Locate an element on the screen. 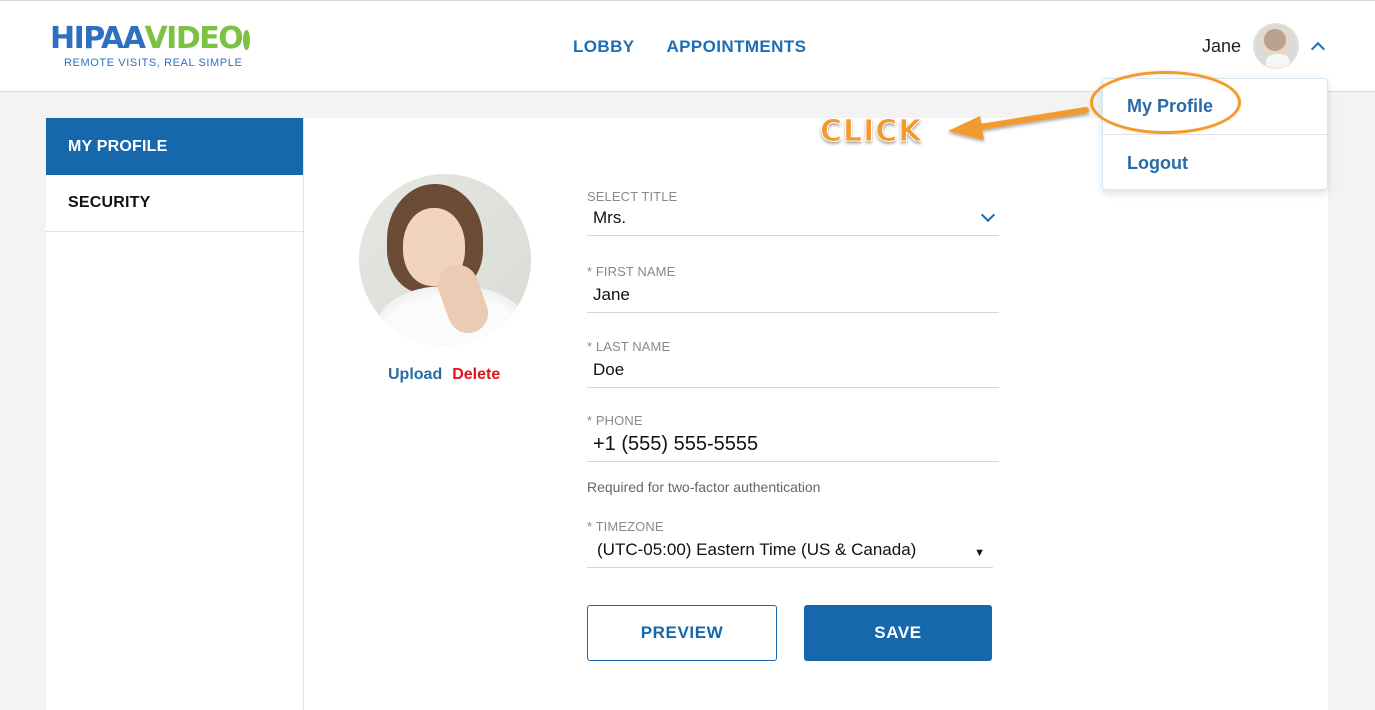 This screenshot has height=710, width=1375. user-name: Jane is located at coordinates (1221, 45).